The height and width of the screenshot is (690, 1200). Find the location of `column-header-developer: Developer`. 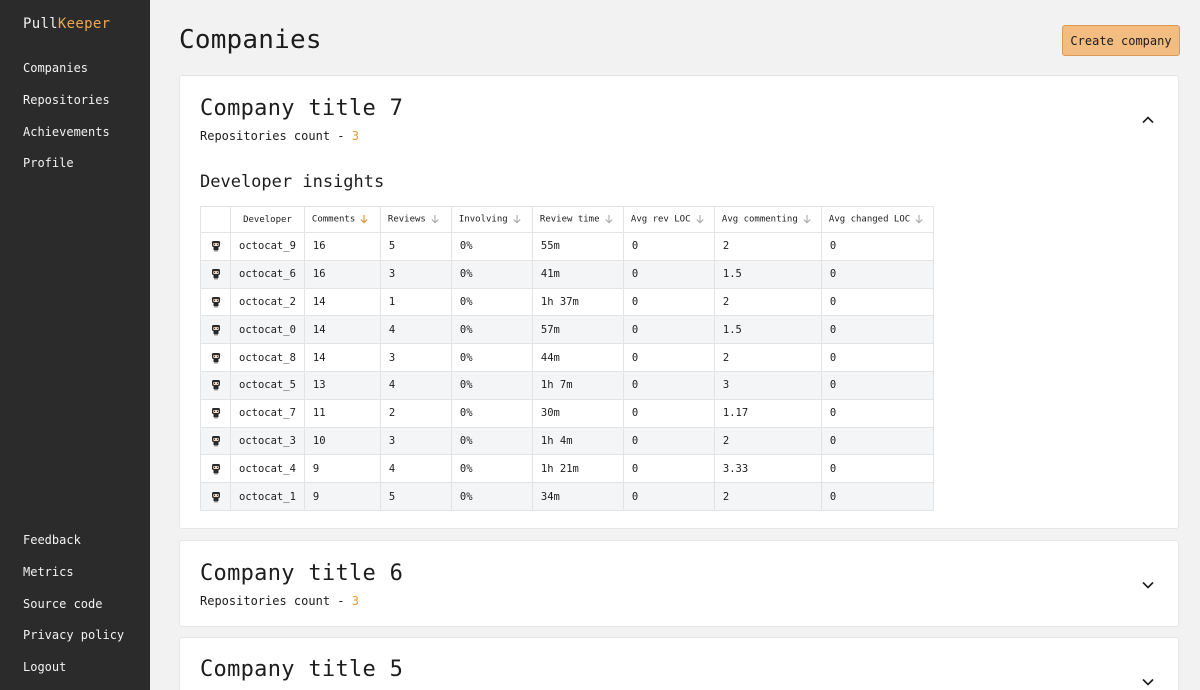

column-header-developer: Developer is located at coordinates (267, 219).